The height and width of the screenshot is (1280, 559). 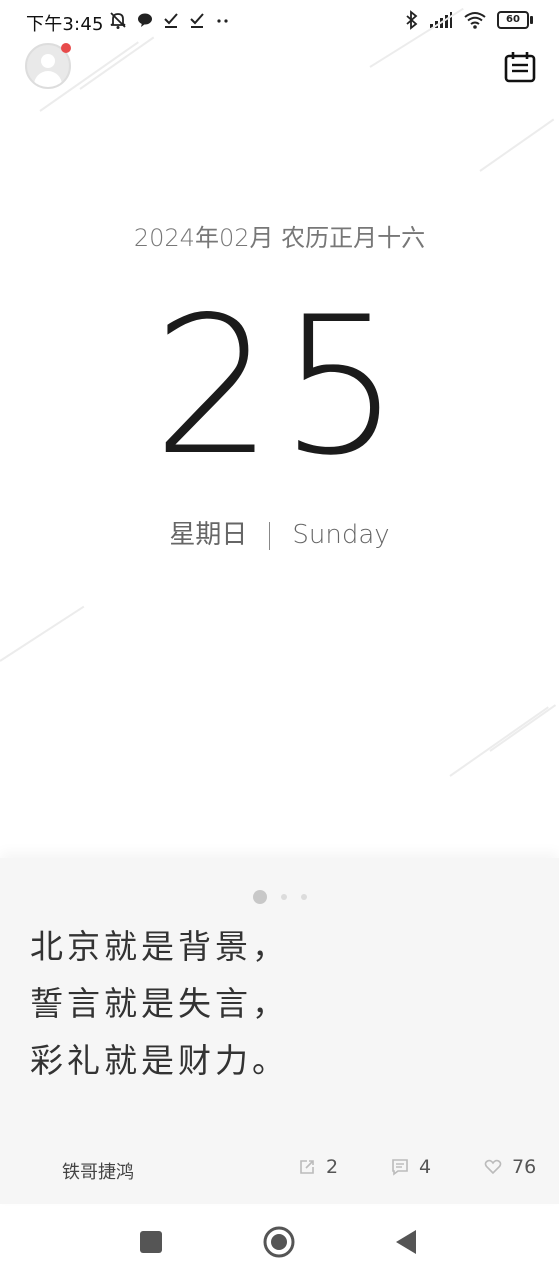 I want to click on bluetooth-icon, so click(x=412, y=20).